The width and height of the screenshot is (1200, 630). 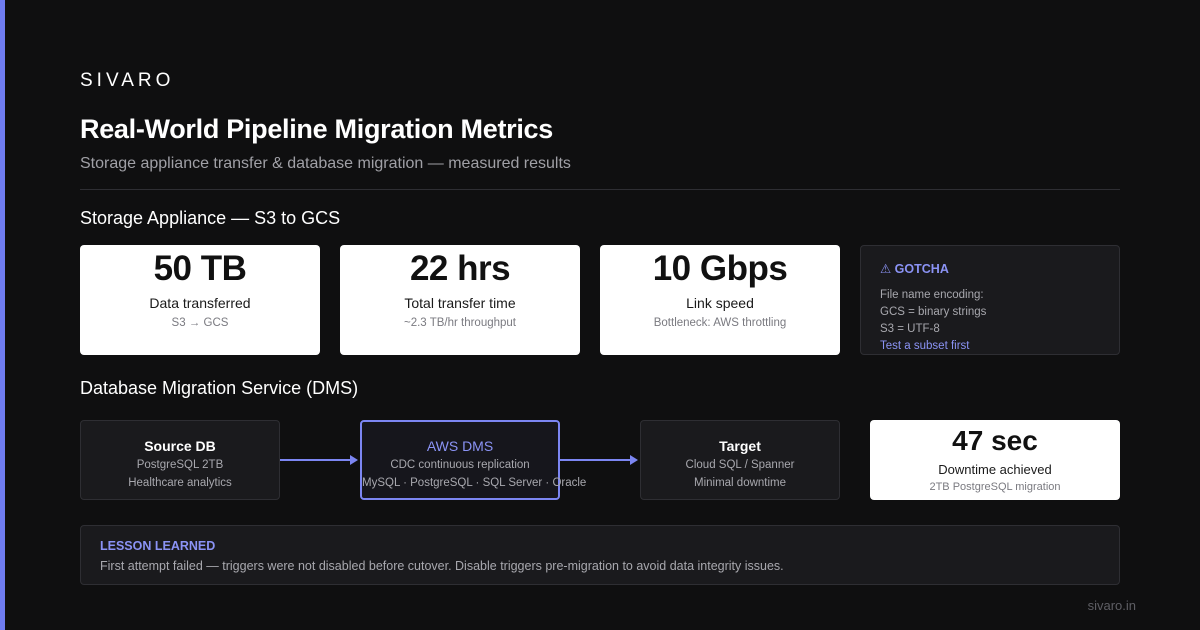 I want to click on flow-line: PostgreSQL 2TB, so click(x=180, y=465).